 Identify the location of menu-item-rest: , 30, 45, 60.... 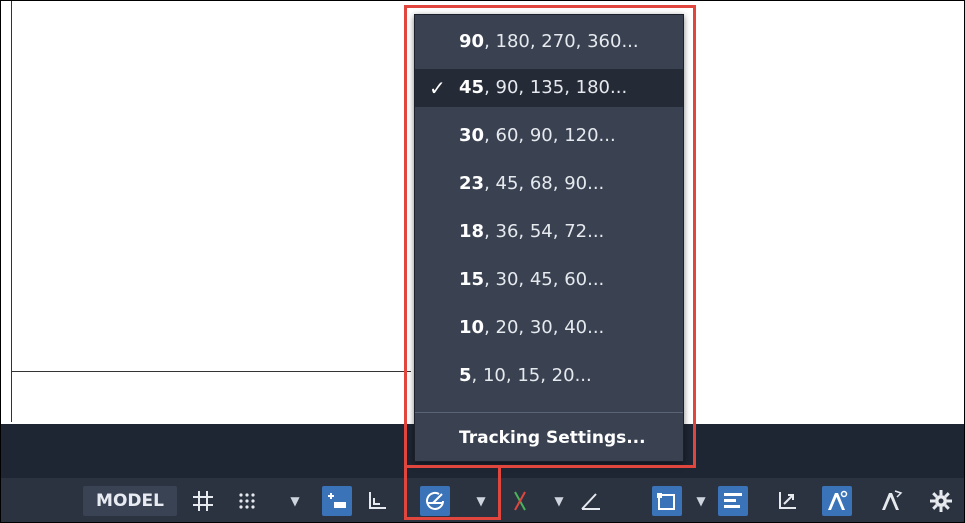
(544, 279).